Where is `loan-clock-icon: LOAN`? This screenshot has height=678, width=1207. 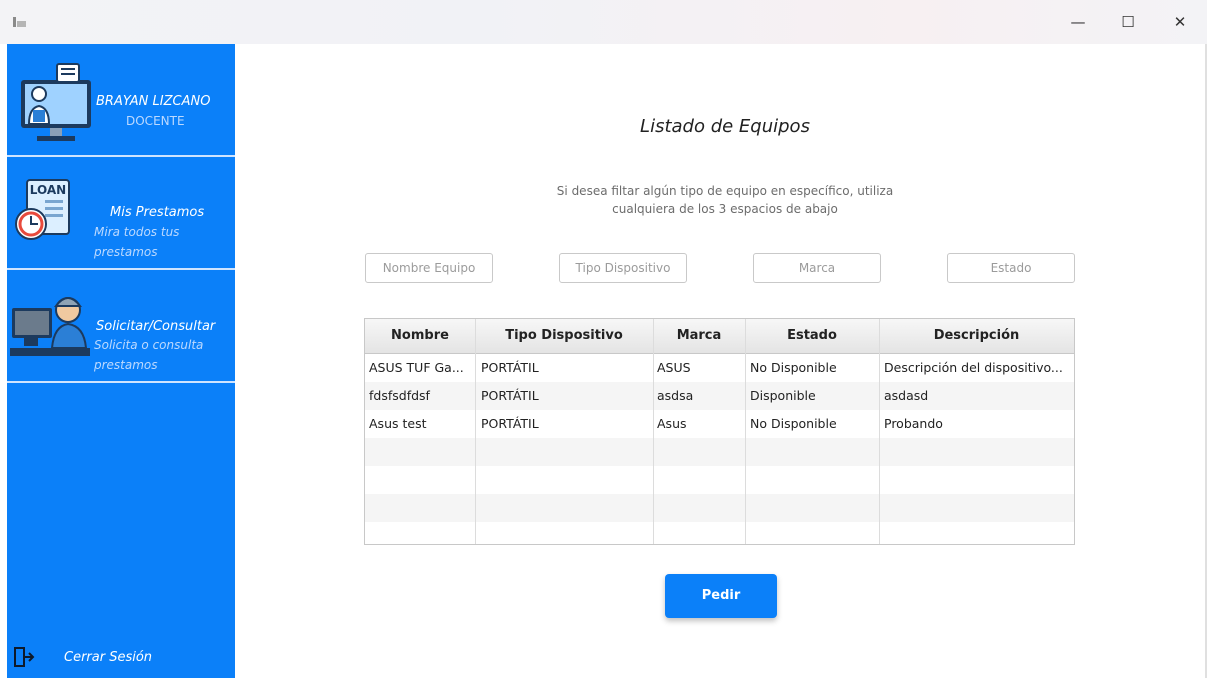
loan-clock-icon: LOAN is located at coordinates (42, 209).